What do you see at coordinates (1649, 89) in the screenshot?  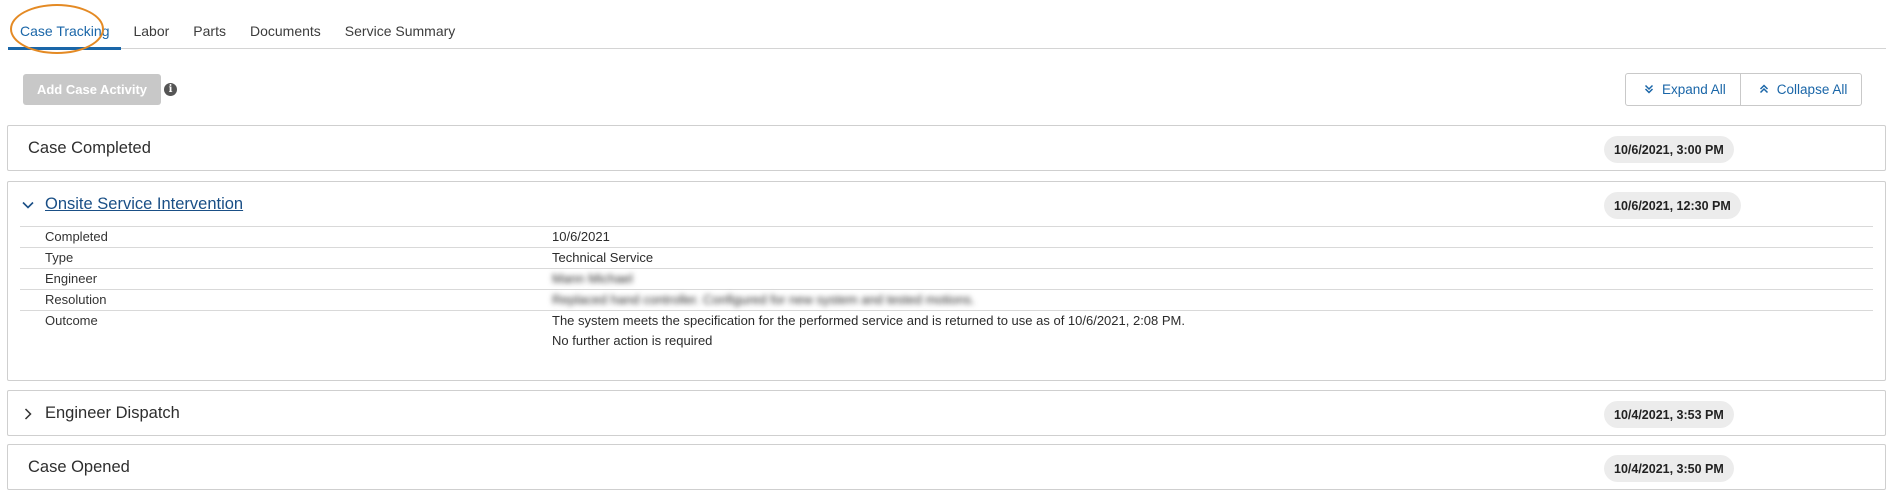 I see `double-chevron-down-icon` at bounding box center [1649, 89].